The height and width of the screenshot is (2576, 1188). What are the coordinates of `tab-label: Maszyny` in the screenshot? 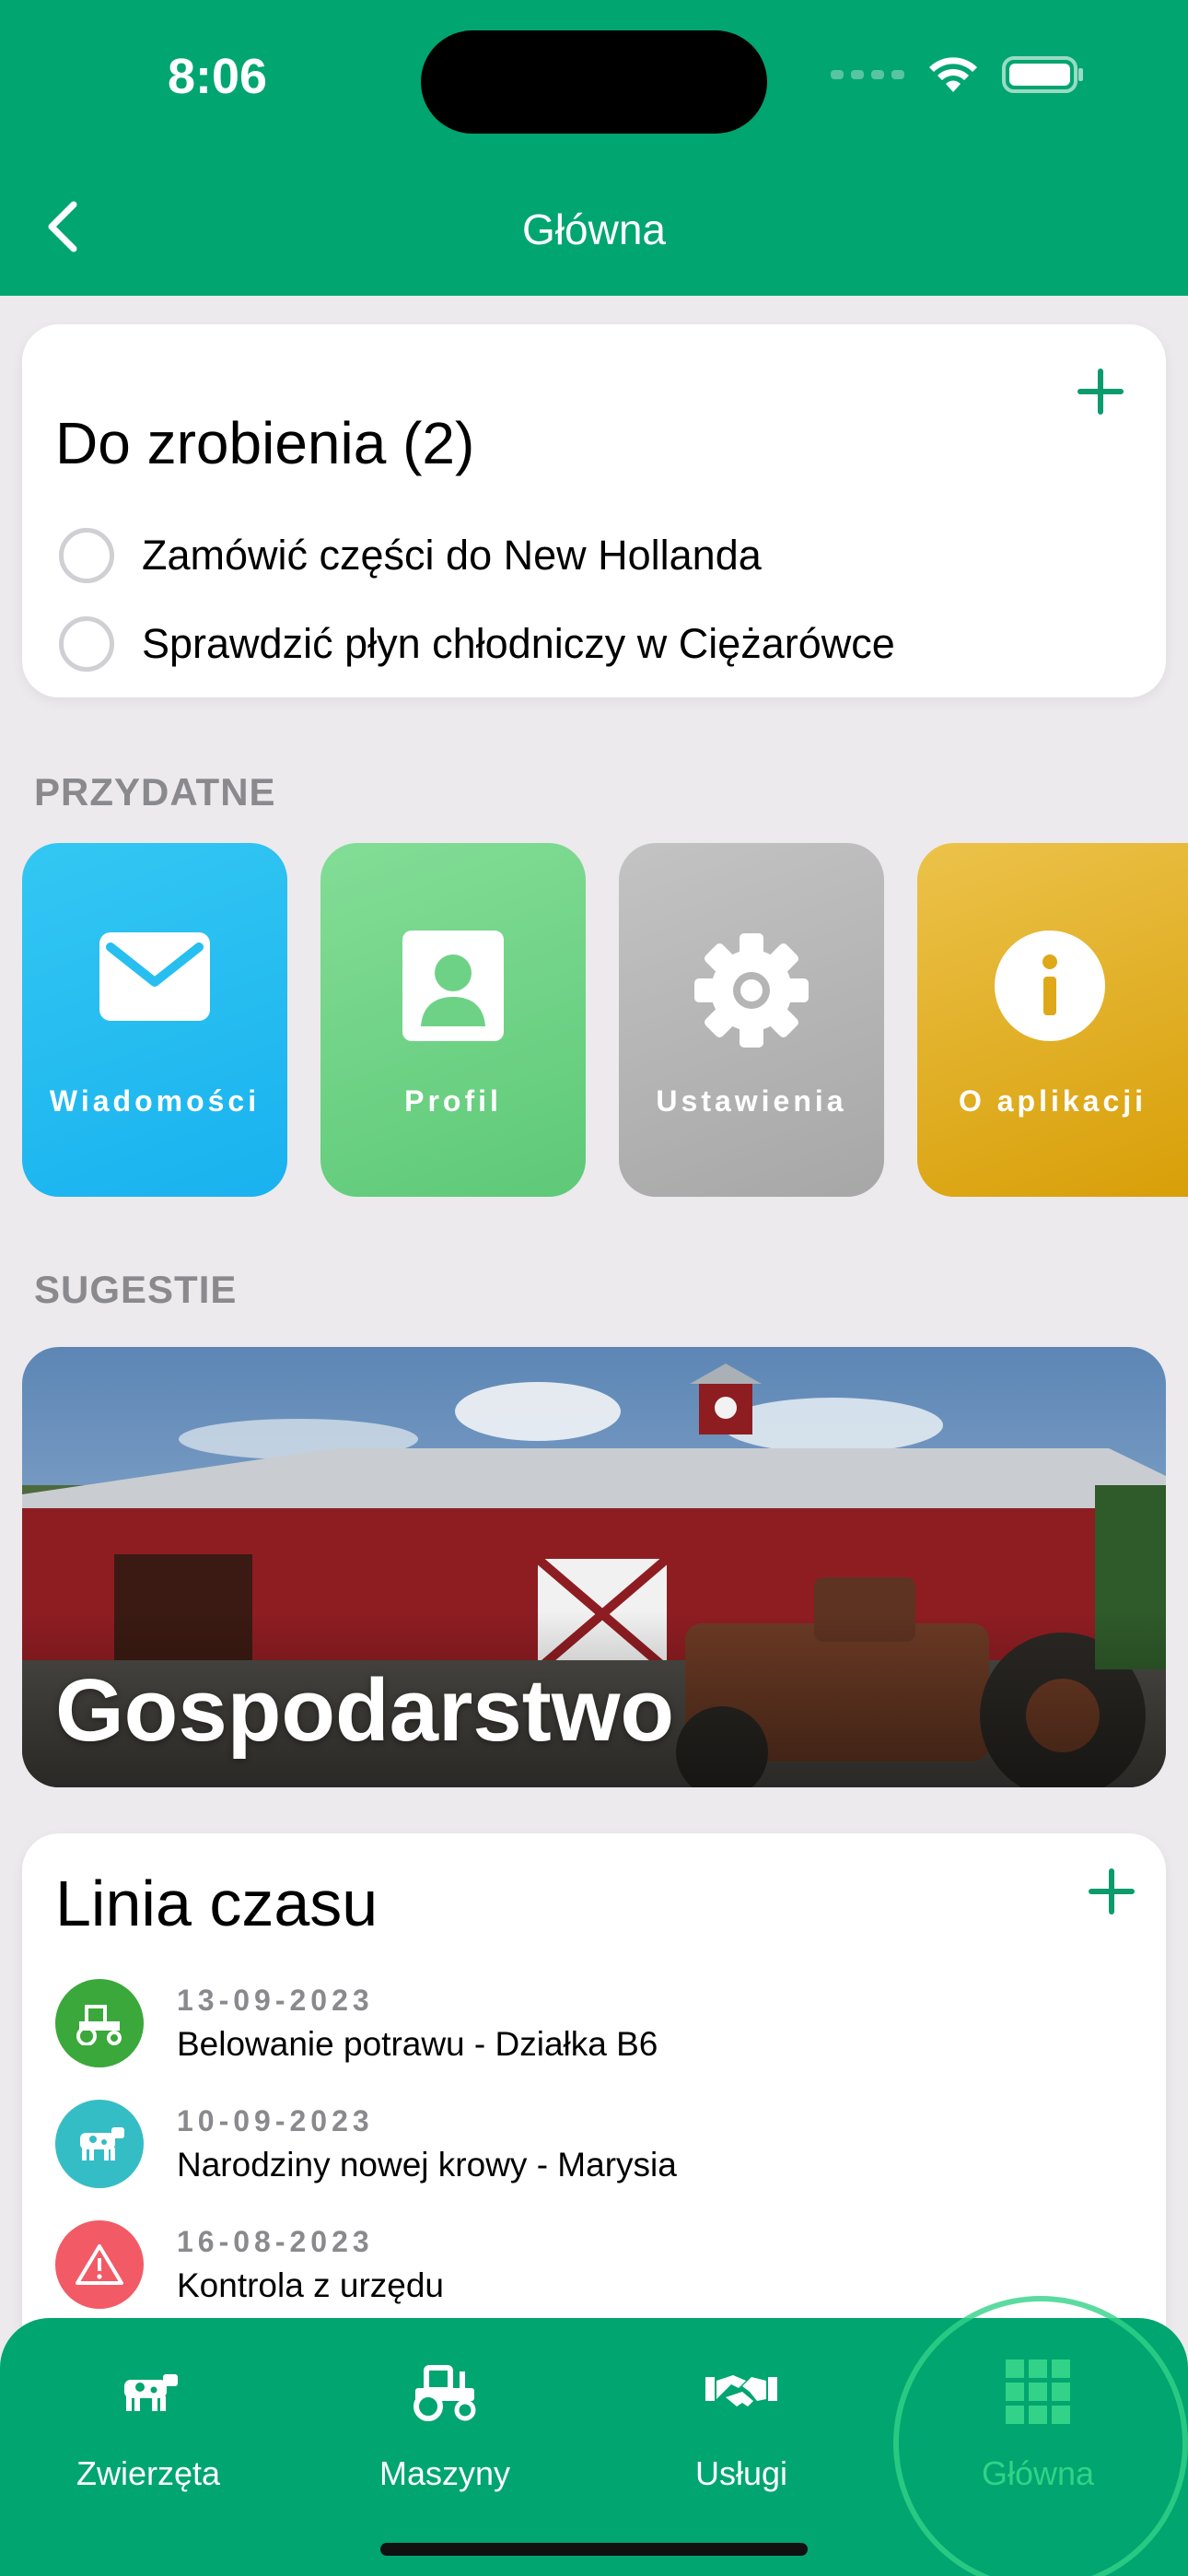 It's located at (445, 2473).